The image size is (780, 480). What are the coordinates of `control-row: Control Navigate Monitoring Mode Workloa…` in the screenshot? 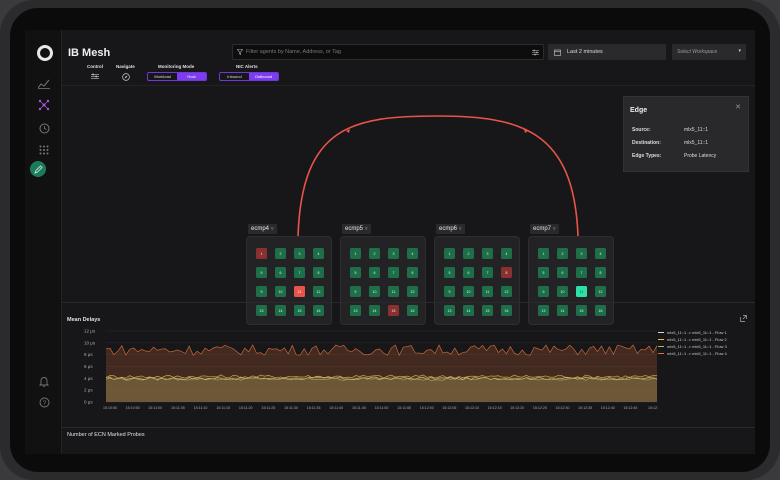 It's located at (408, 75).